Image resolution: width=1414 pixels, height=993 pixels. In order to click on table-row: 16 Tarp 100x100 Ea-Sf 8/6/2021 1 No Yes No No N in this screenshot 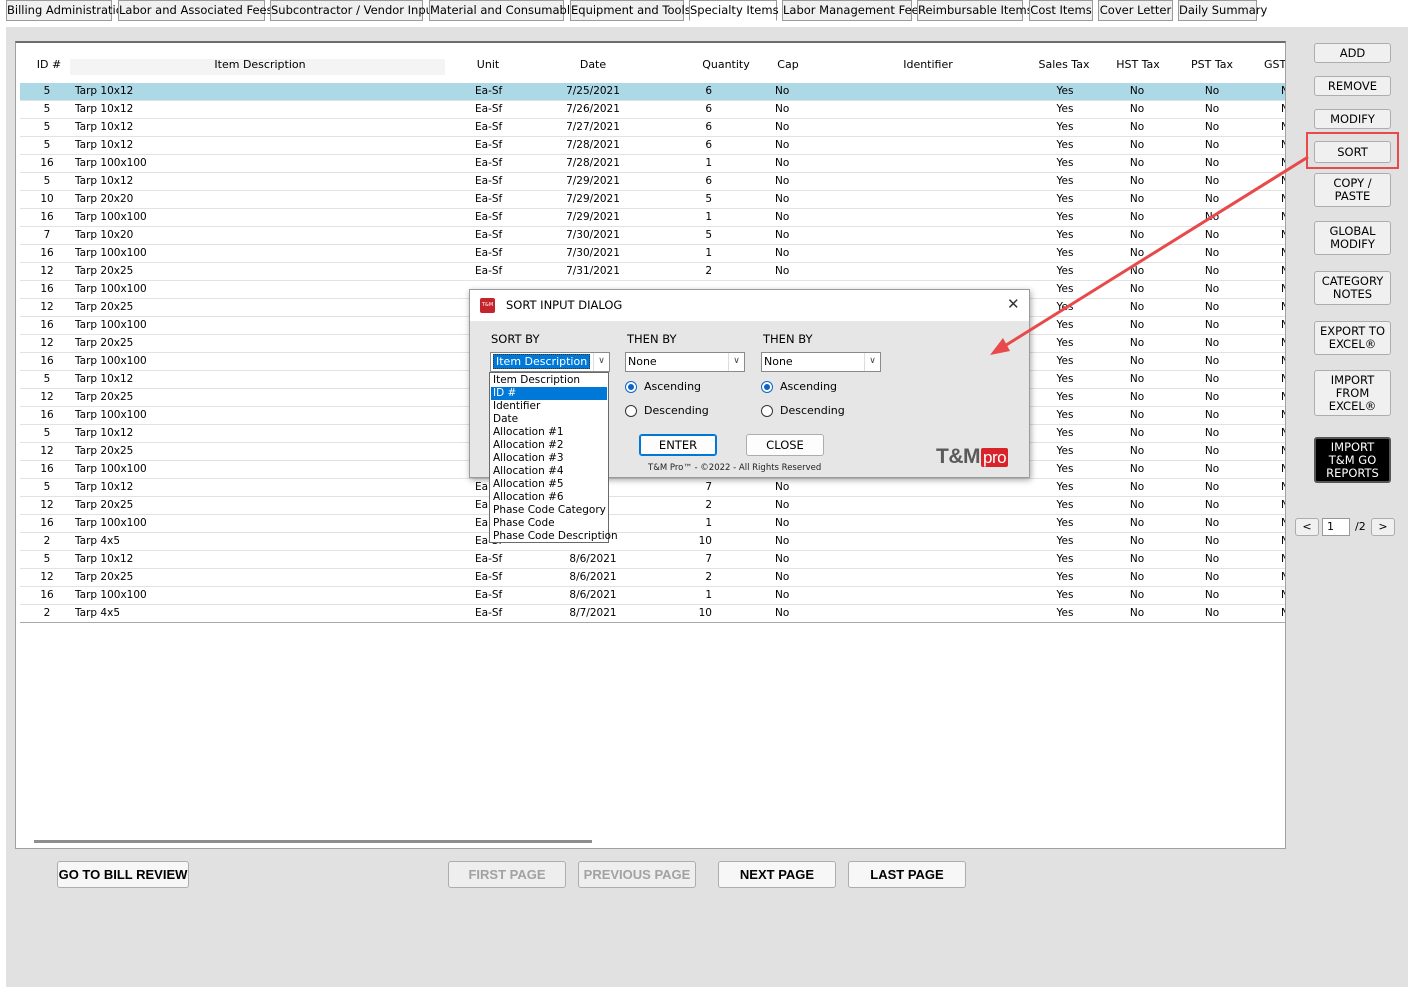, I will do `click(652, 596)`.